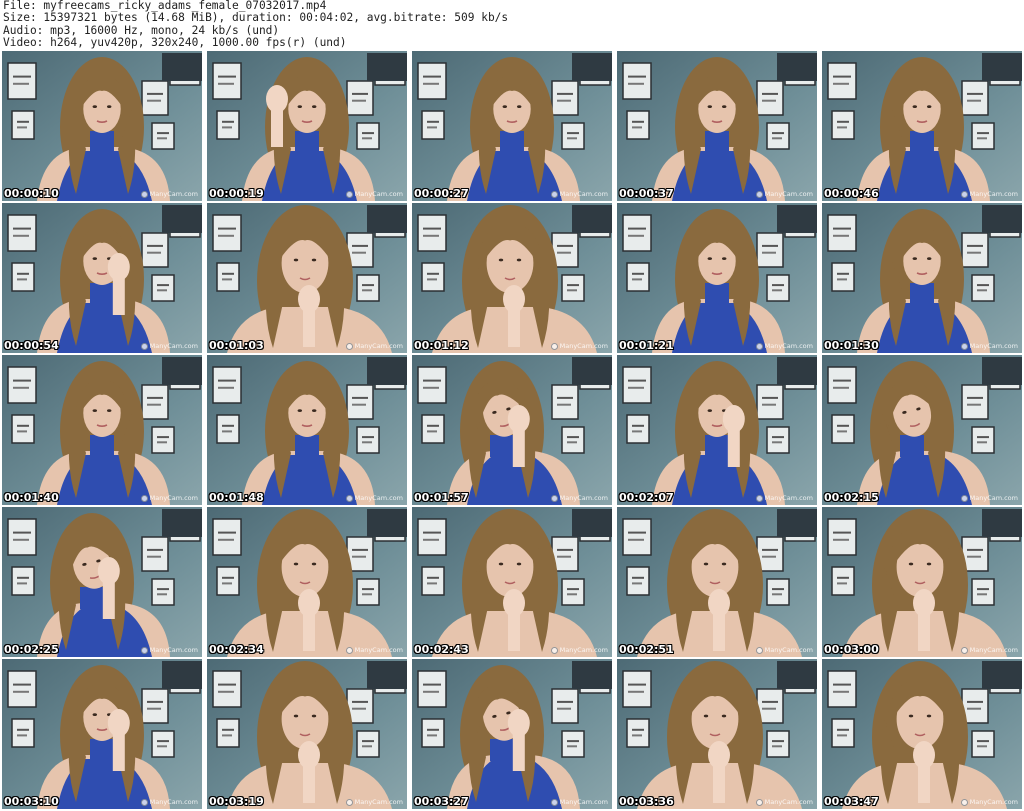  I want to click on video-frame-thumbnail: 00:03:00 ManyCam.com, so click(922, 582).